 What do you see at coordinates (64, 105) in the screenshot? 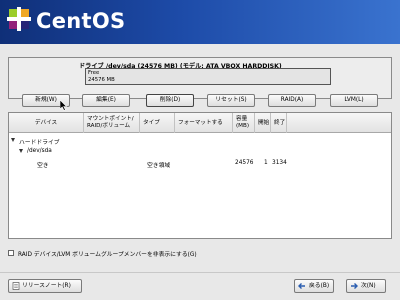
I see `mouse-cursor-icon` at bounding box center [64, 105].